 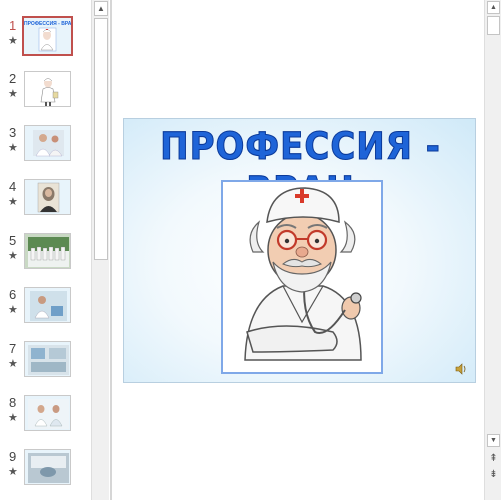 What do you see at coordinates (13, 456) in the screenshot?
I see `slide-number: 9` at bounding box center [13, 456].